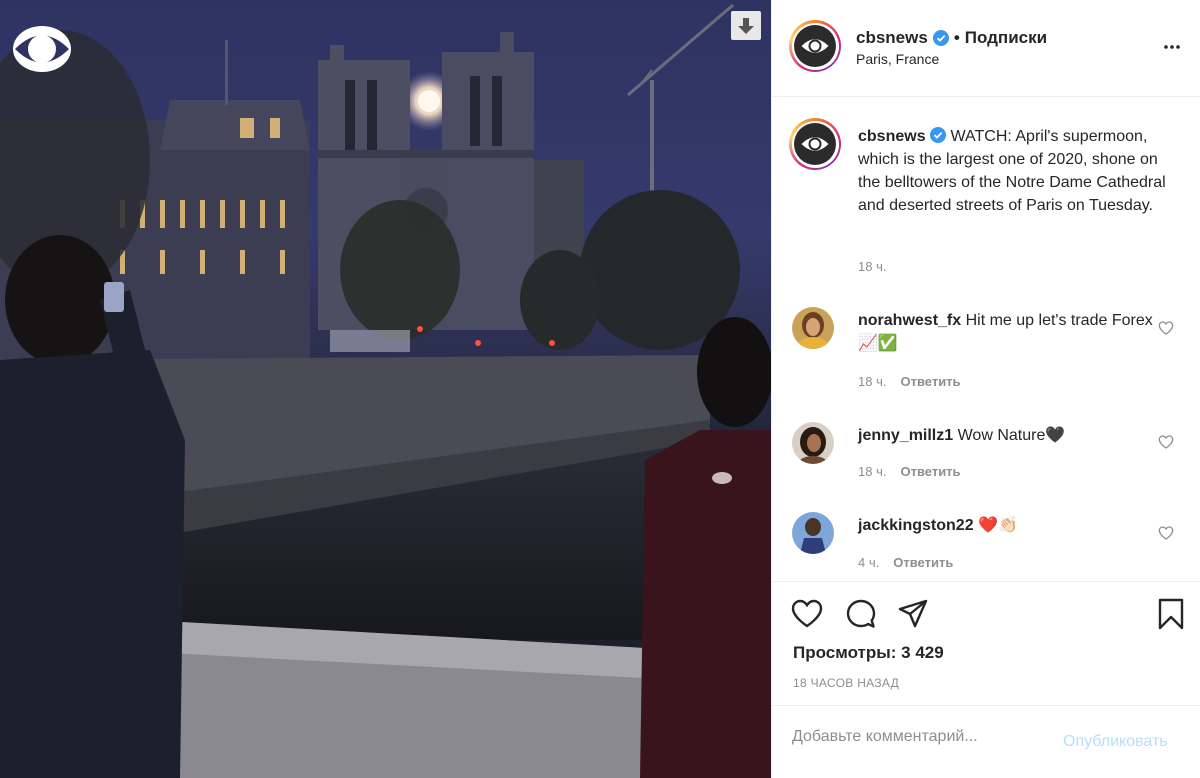 Image resolution: width=1200 pixels, height=778 pixels. What do you see at coordinates (909, 320) in the screenshot?
I see `comment-username: norahwest_fx` at bounding box center [909, 320].